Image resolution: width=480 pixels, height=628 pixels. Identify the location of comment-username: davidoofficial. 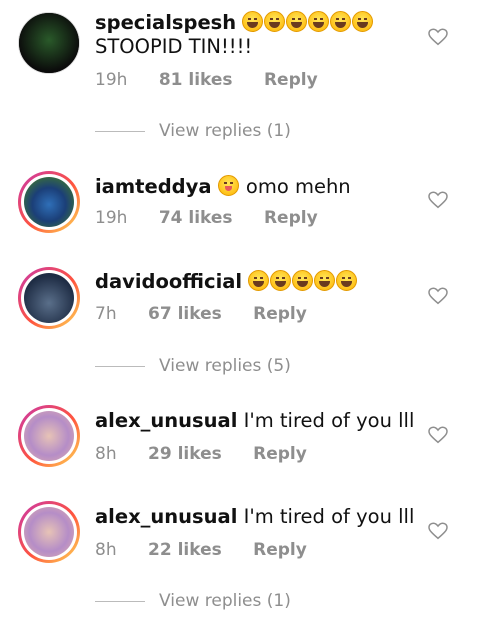
(168, 281).